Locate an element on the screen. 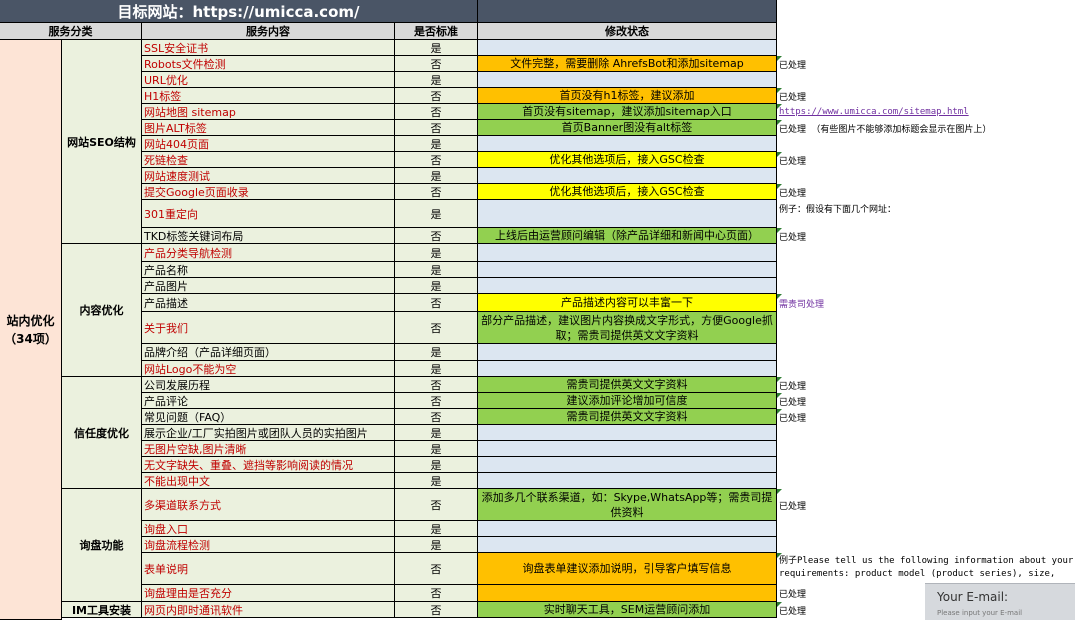 Image resolution: width=1075 pixels, height=620 pixels. status-cell: 首页Banner图没有alt标签 is located at coordinates (627, 128).